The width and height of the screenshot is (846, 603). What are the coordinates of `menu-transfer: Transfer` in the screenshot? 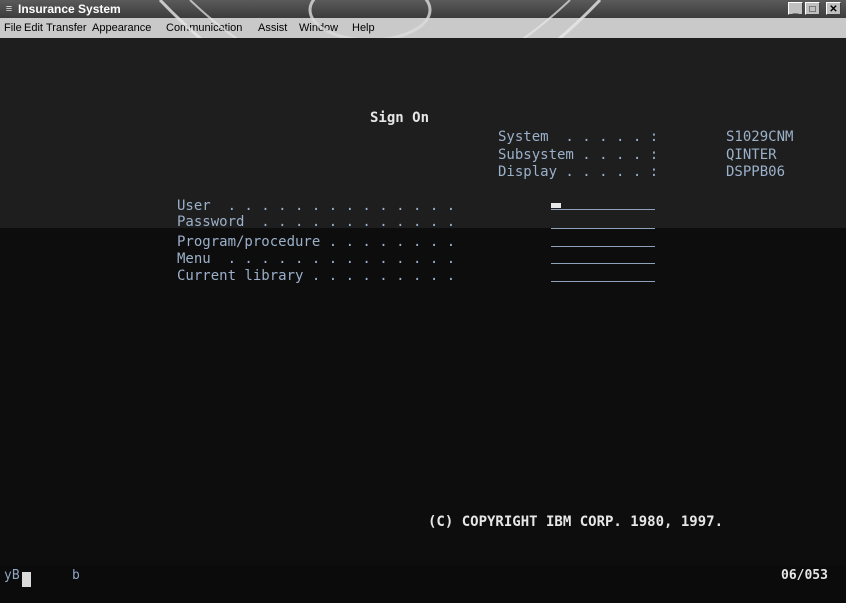 It's located at (66, 28).